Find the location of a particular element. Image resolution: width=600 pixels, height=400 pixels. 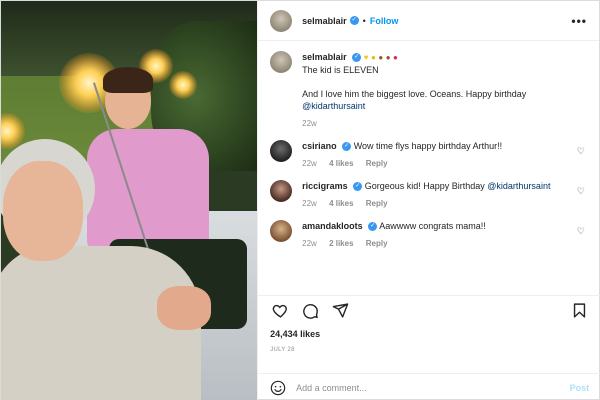

comment-text: Wow time flys happy birthday Arthur!! is located at coordinates (428, 146).